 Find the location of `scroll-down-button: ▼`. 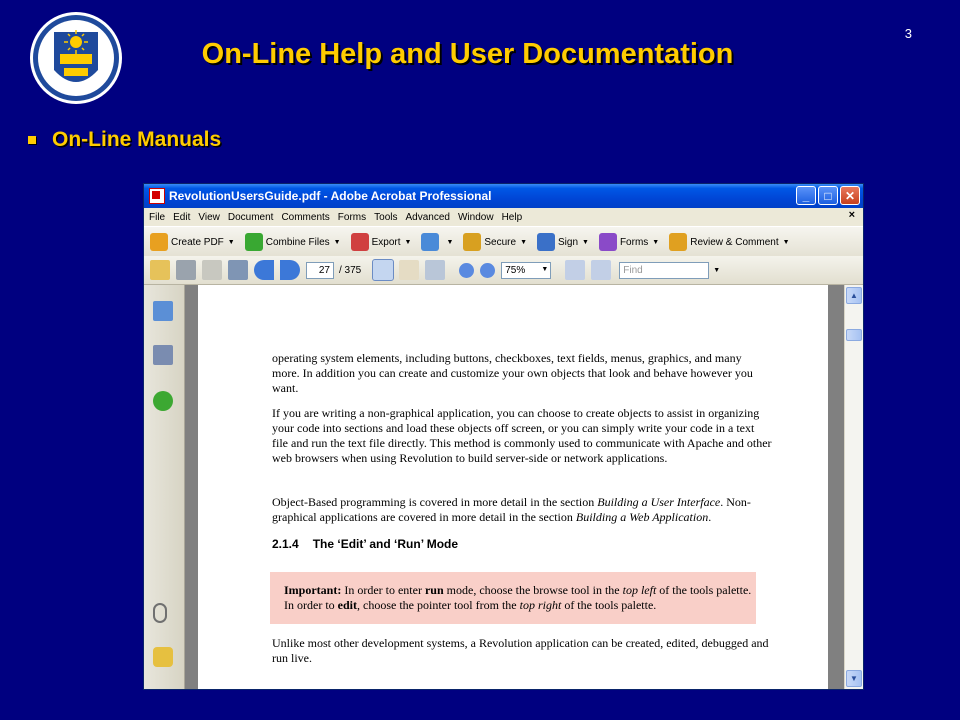

scroll-down-button: ▼ is located at coordinates (854, 678).